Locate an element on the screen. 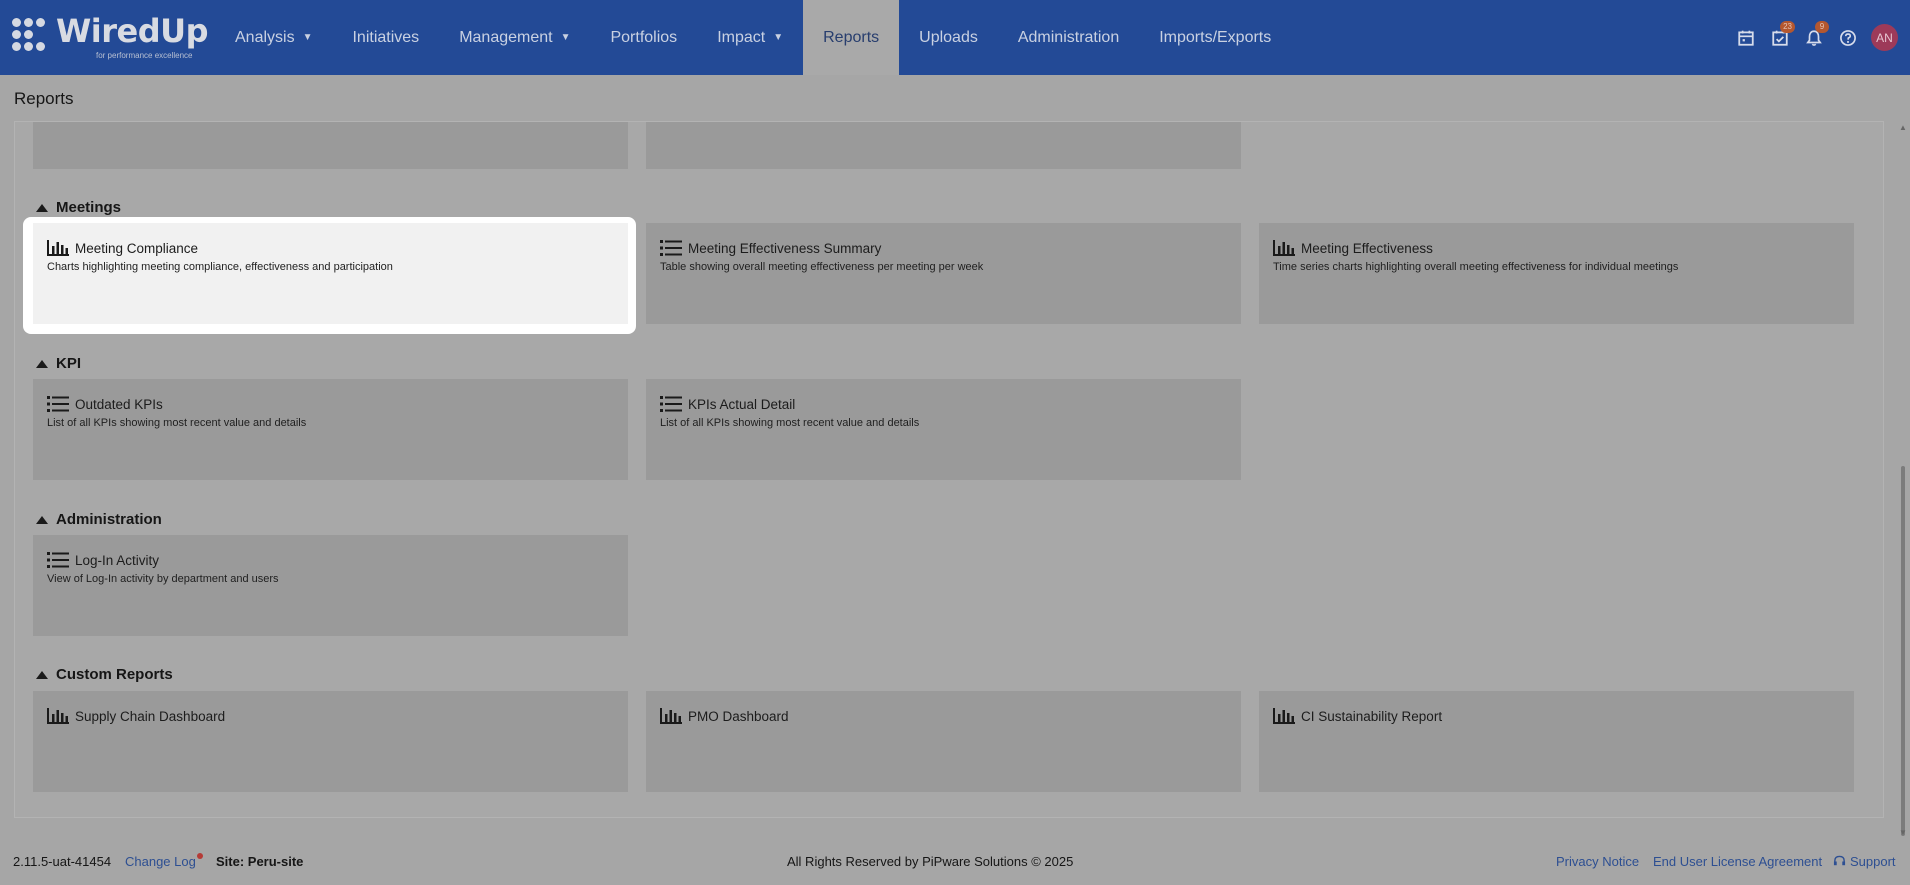 Image resolution: width=1910 pixels, height=885 pixels. tasks-count-badge: 23 is located at coordinates (1787, 26).